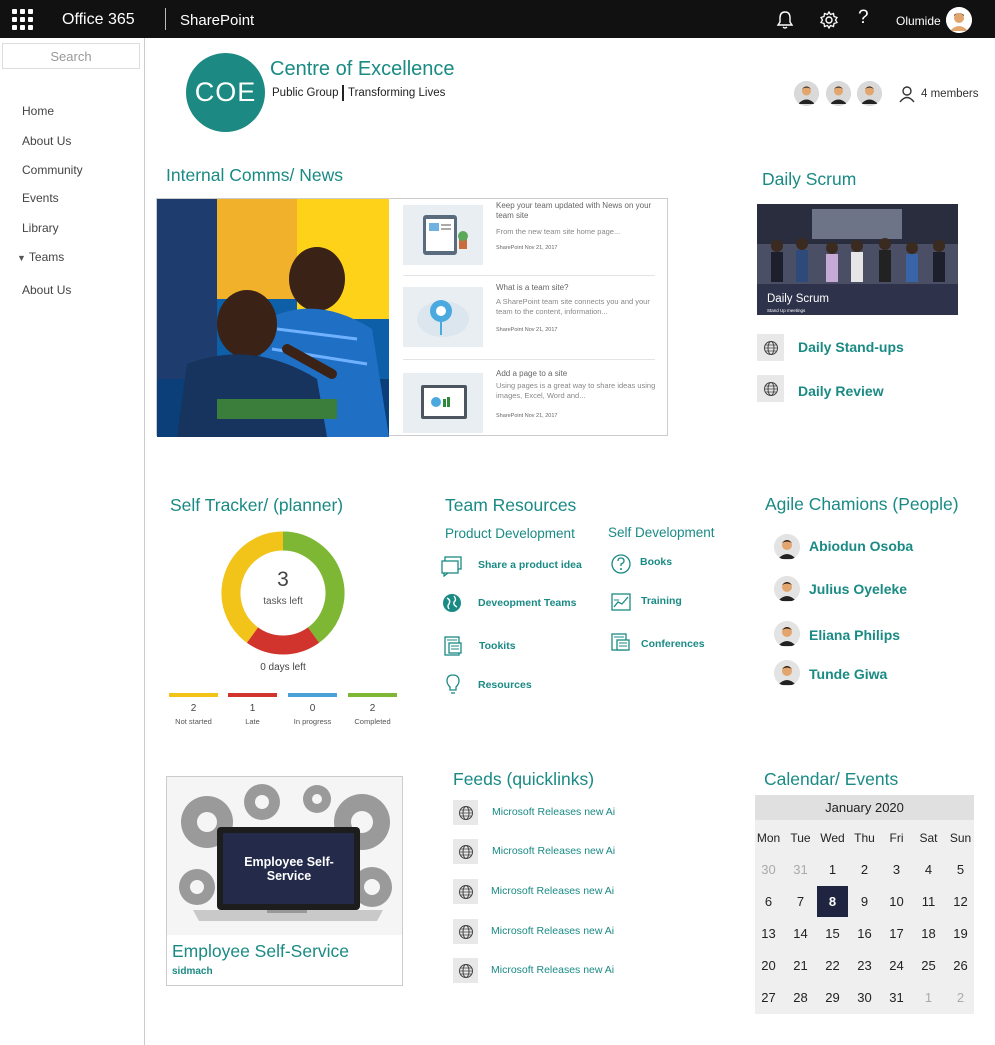 Image resolution: width=995 pixels, height=1045 pixels. I want to click on calendar-day: 7, so click(800, 901).